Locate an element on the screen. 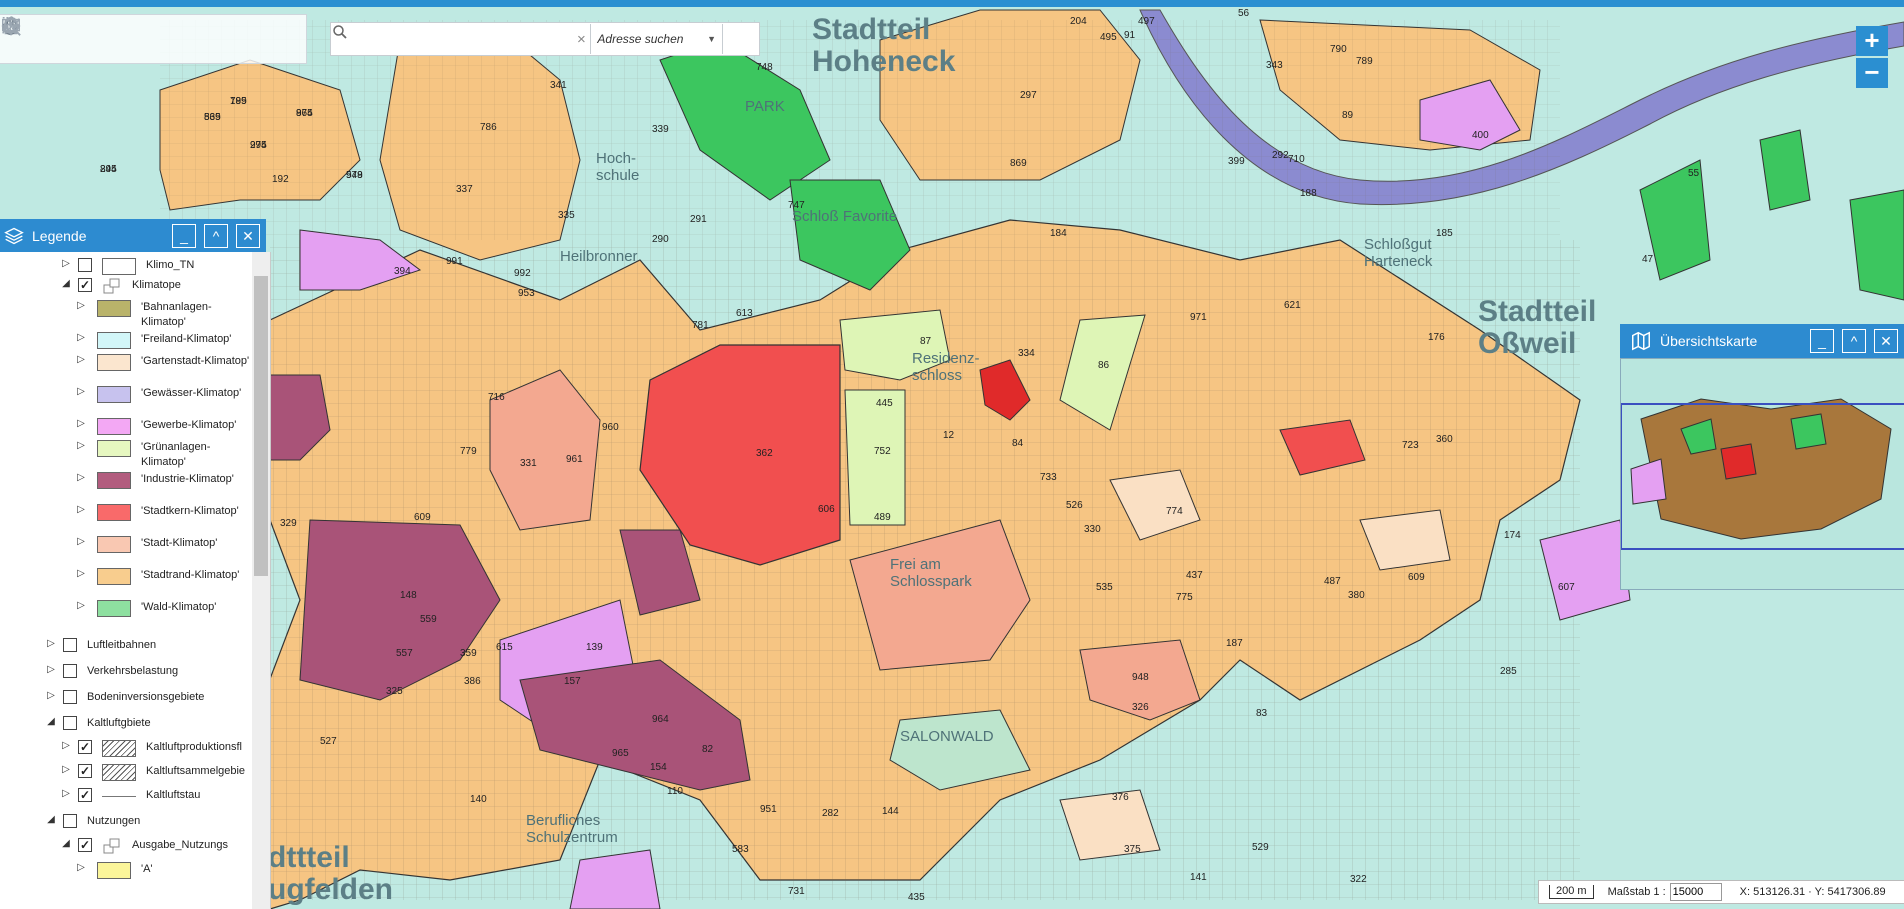  overview-map is located at coordinates (1762, 474).